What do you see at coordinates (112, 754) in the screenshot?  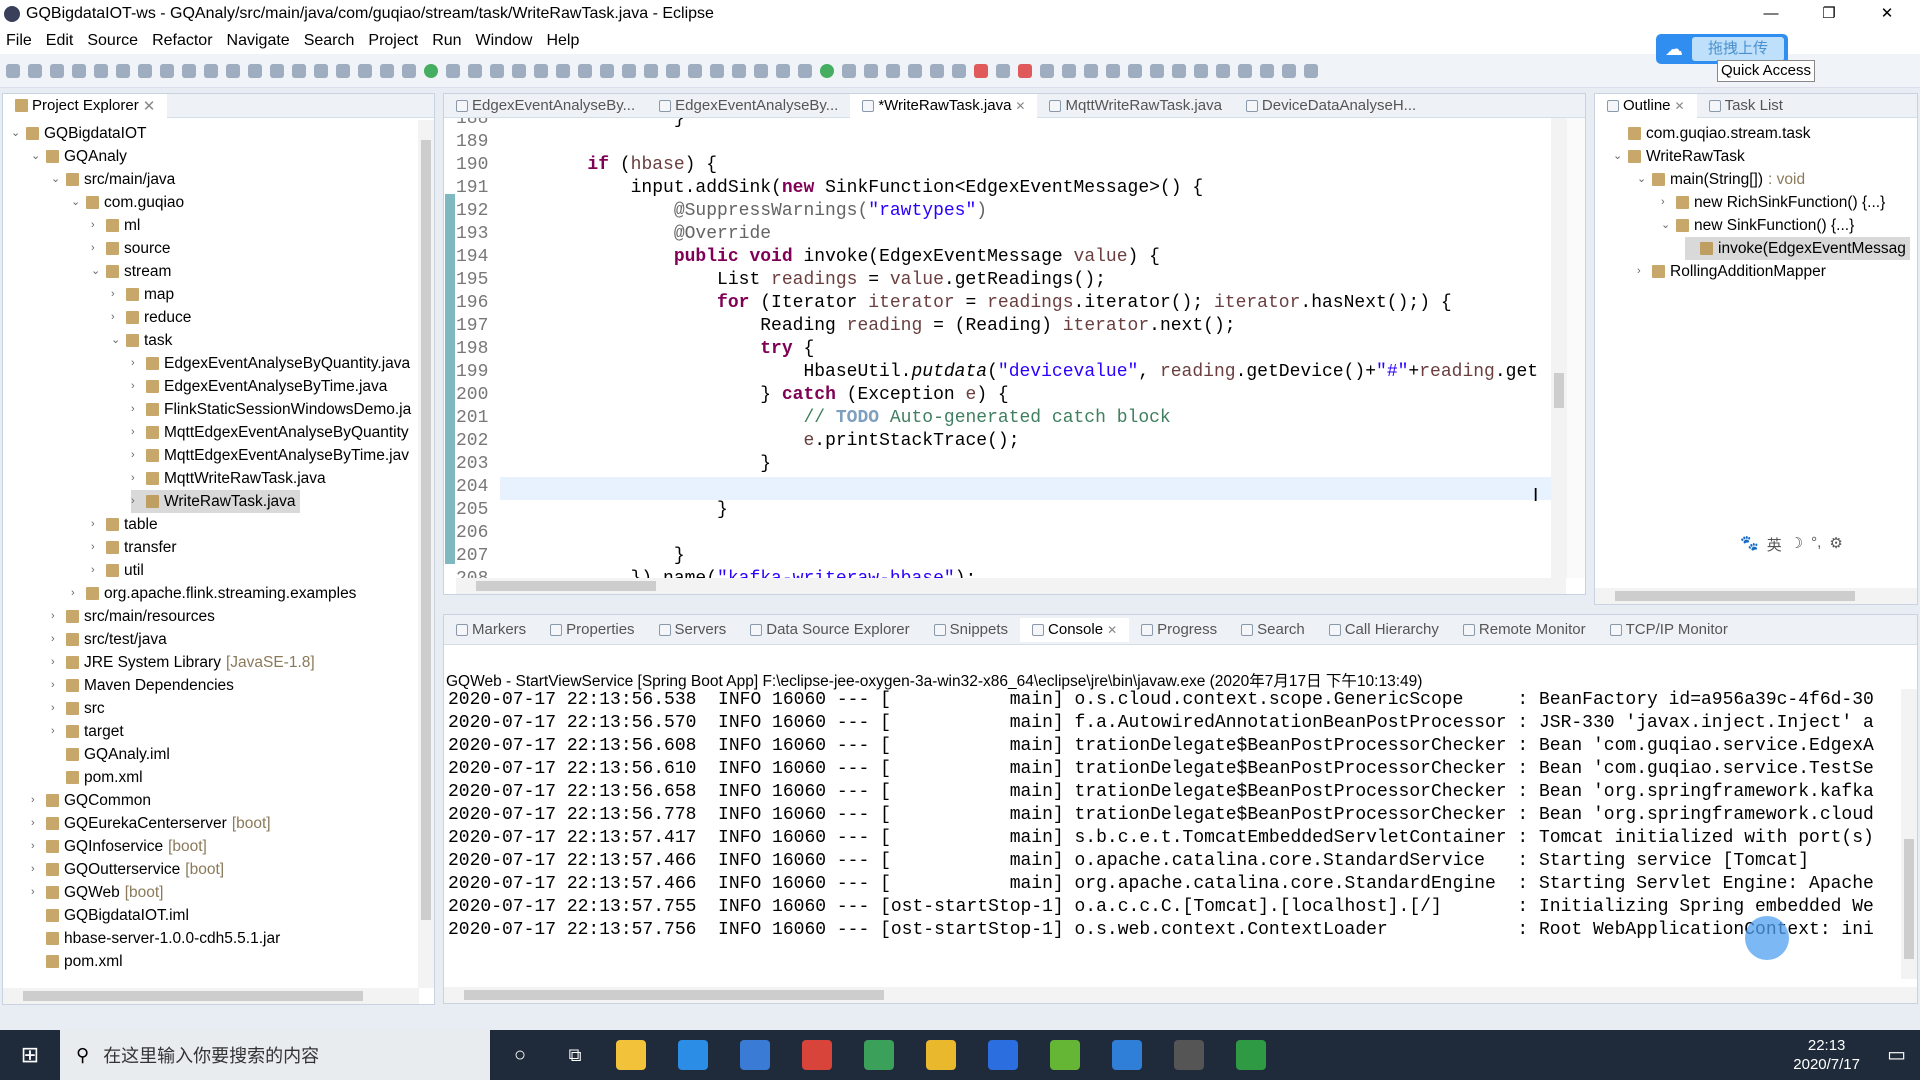 I see `tree-item: GQAnaly.iml` at bounding box center [112, 754].